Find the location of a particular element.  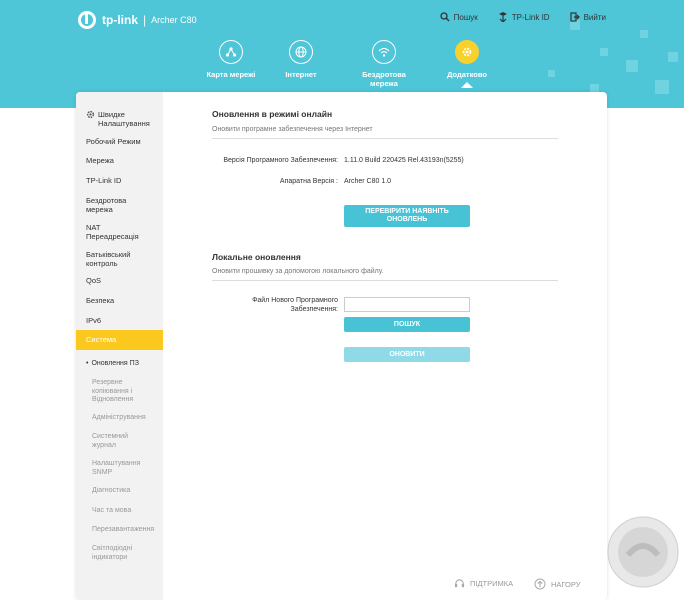

sidebar-sub-label: Діагностика is located at coordinates (111, 490).